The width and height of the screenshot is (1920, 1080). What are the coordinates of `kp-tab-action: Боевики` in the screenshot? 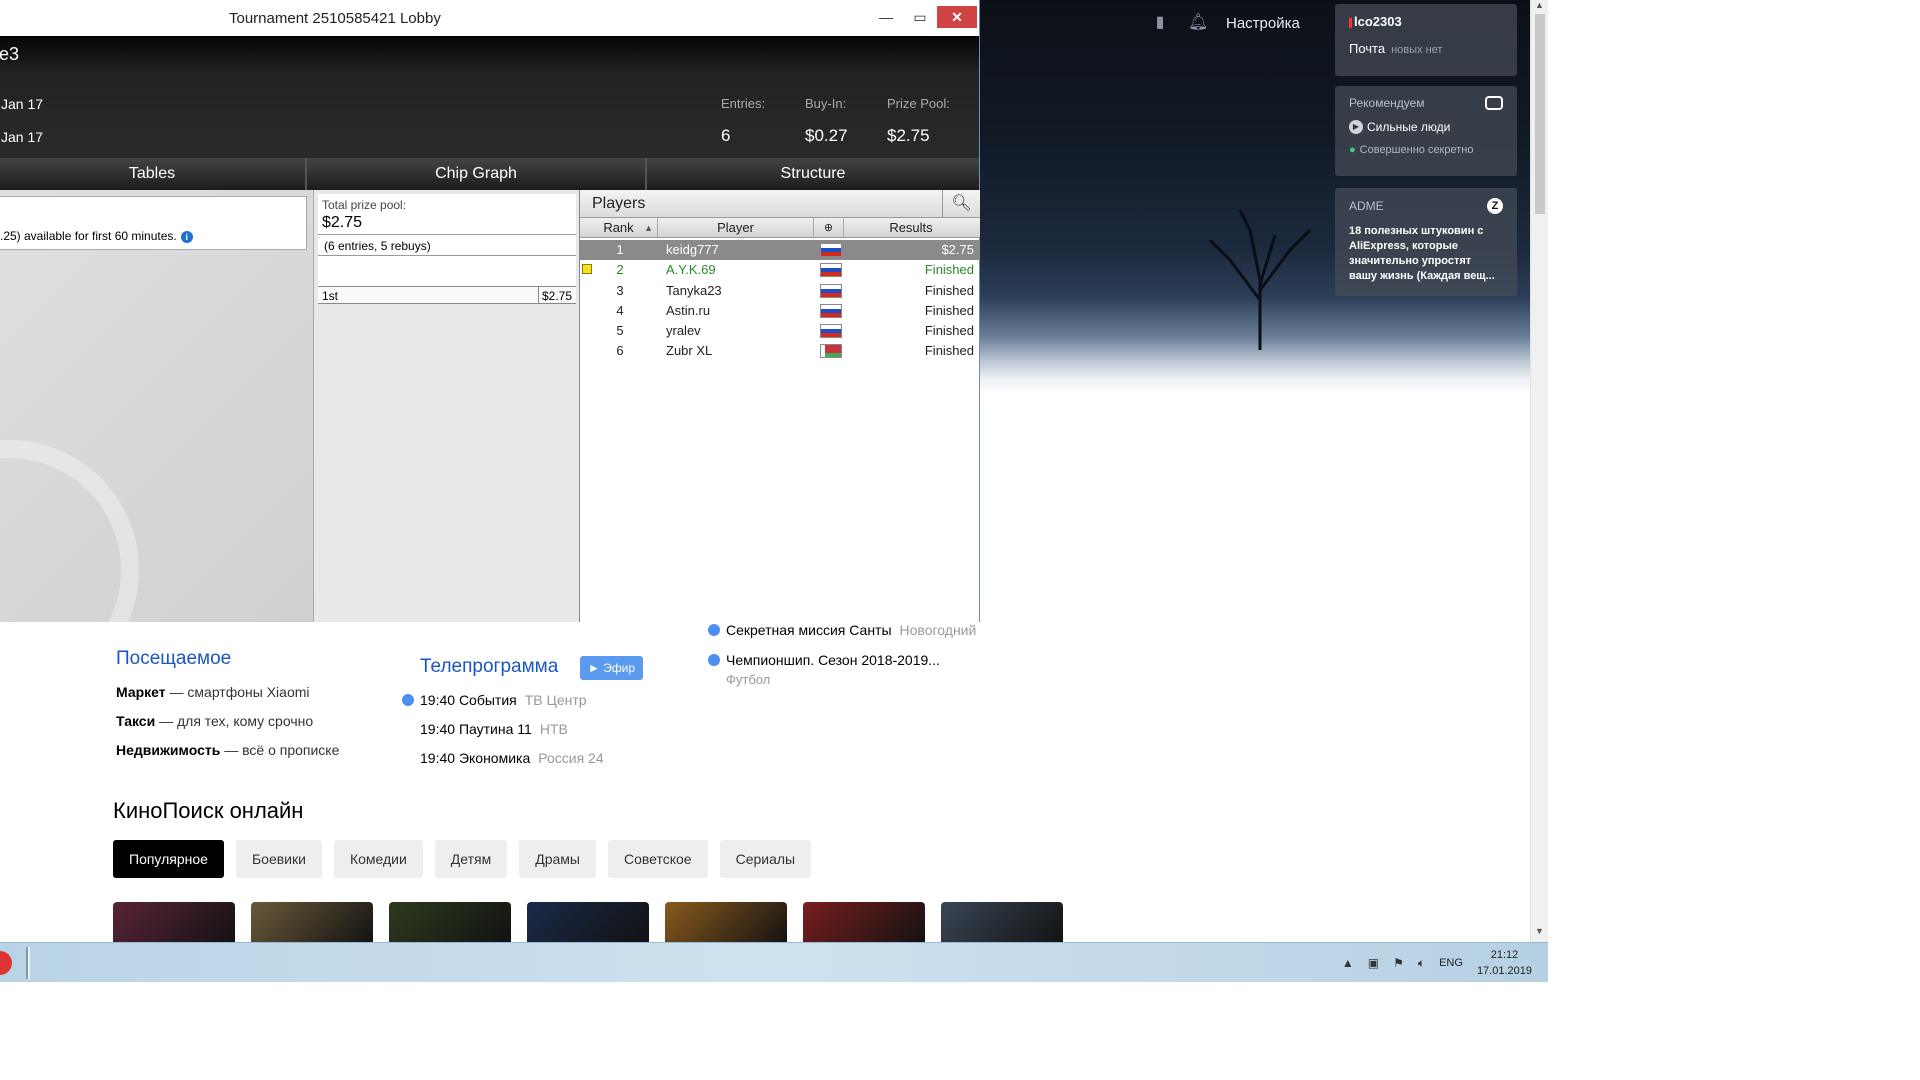 It's located at (278, 859).